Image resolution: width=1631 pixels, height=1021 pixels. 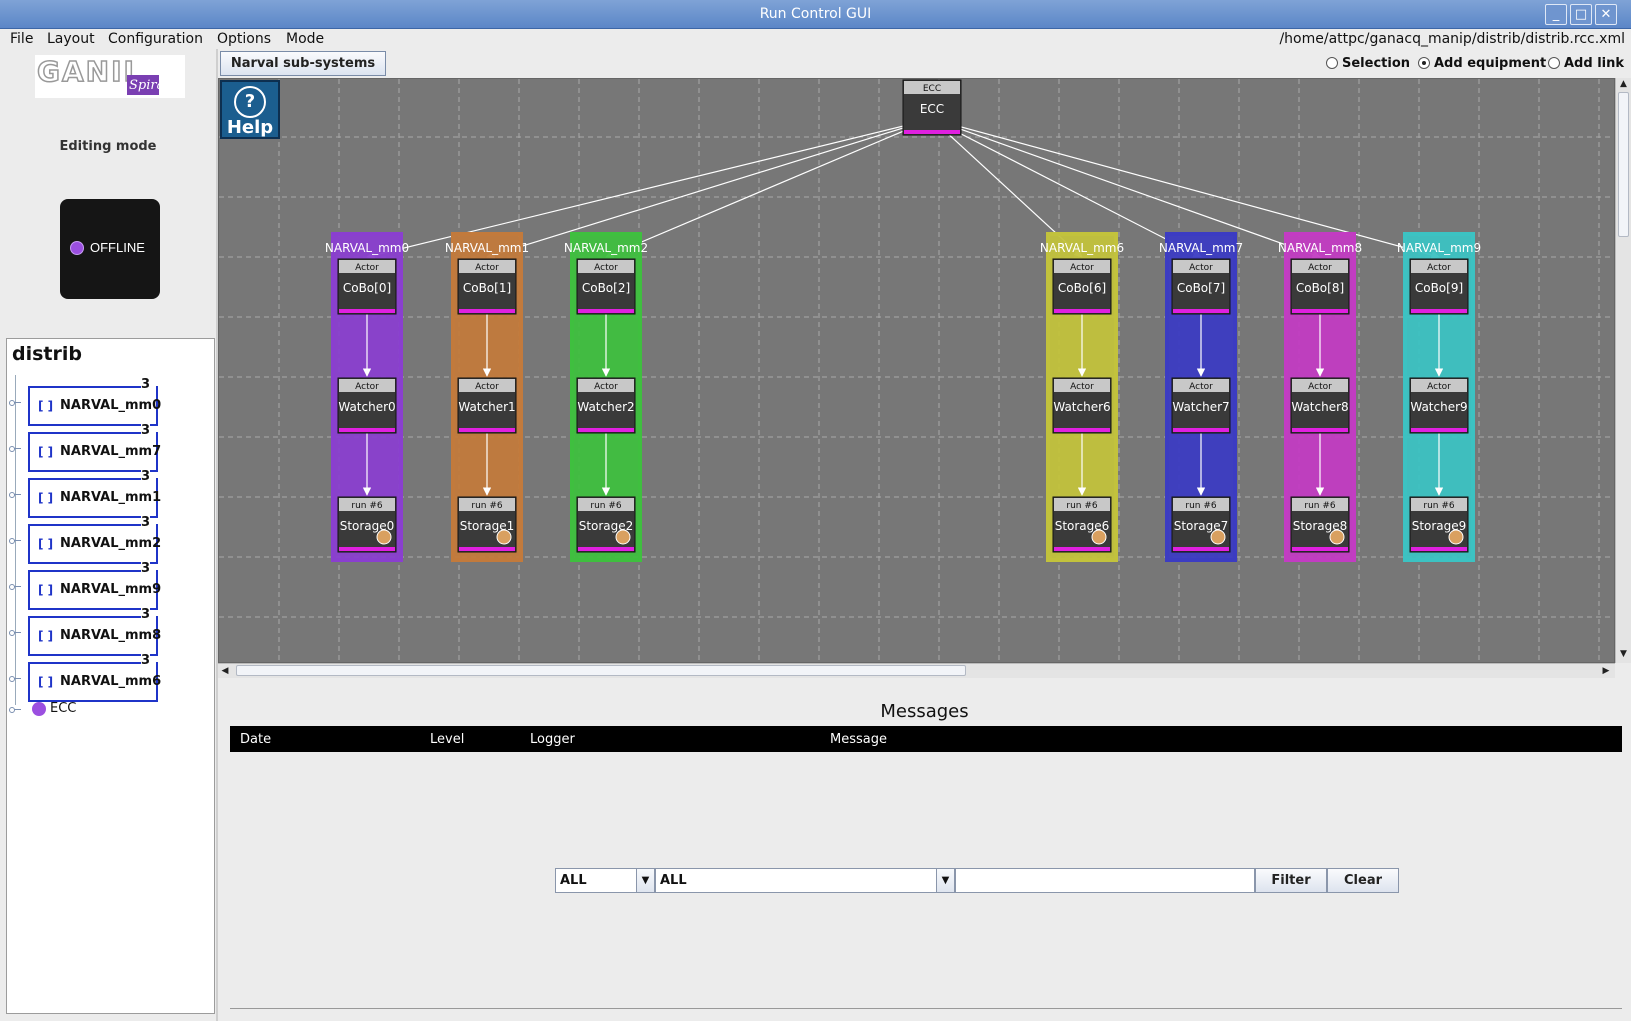 What do you see at coordinates (1606, 14) in the screenshot?
I see `close-button: ✕` at bounding box center [1606, 14].